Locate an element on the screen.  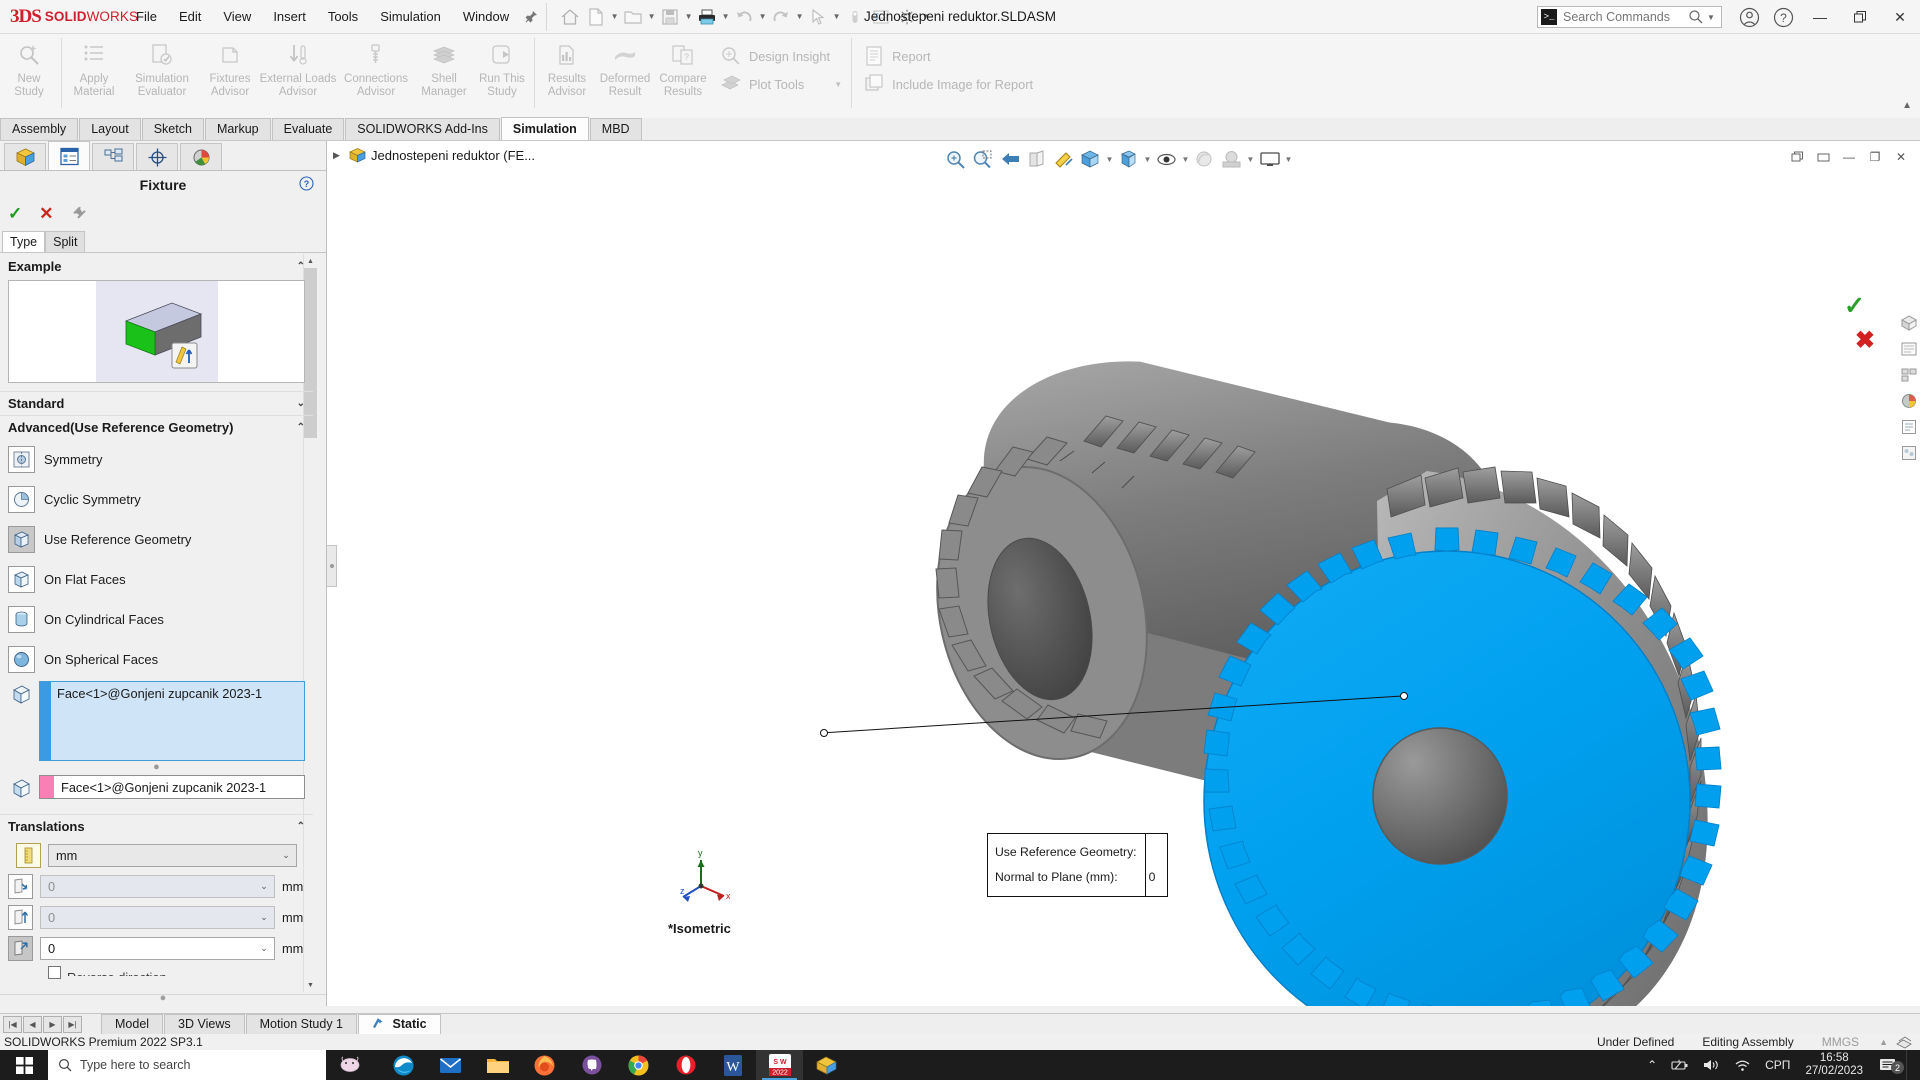
taskbar-app-opera is located at coordinates (685, 1065).